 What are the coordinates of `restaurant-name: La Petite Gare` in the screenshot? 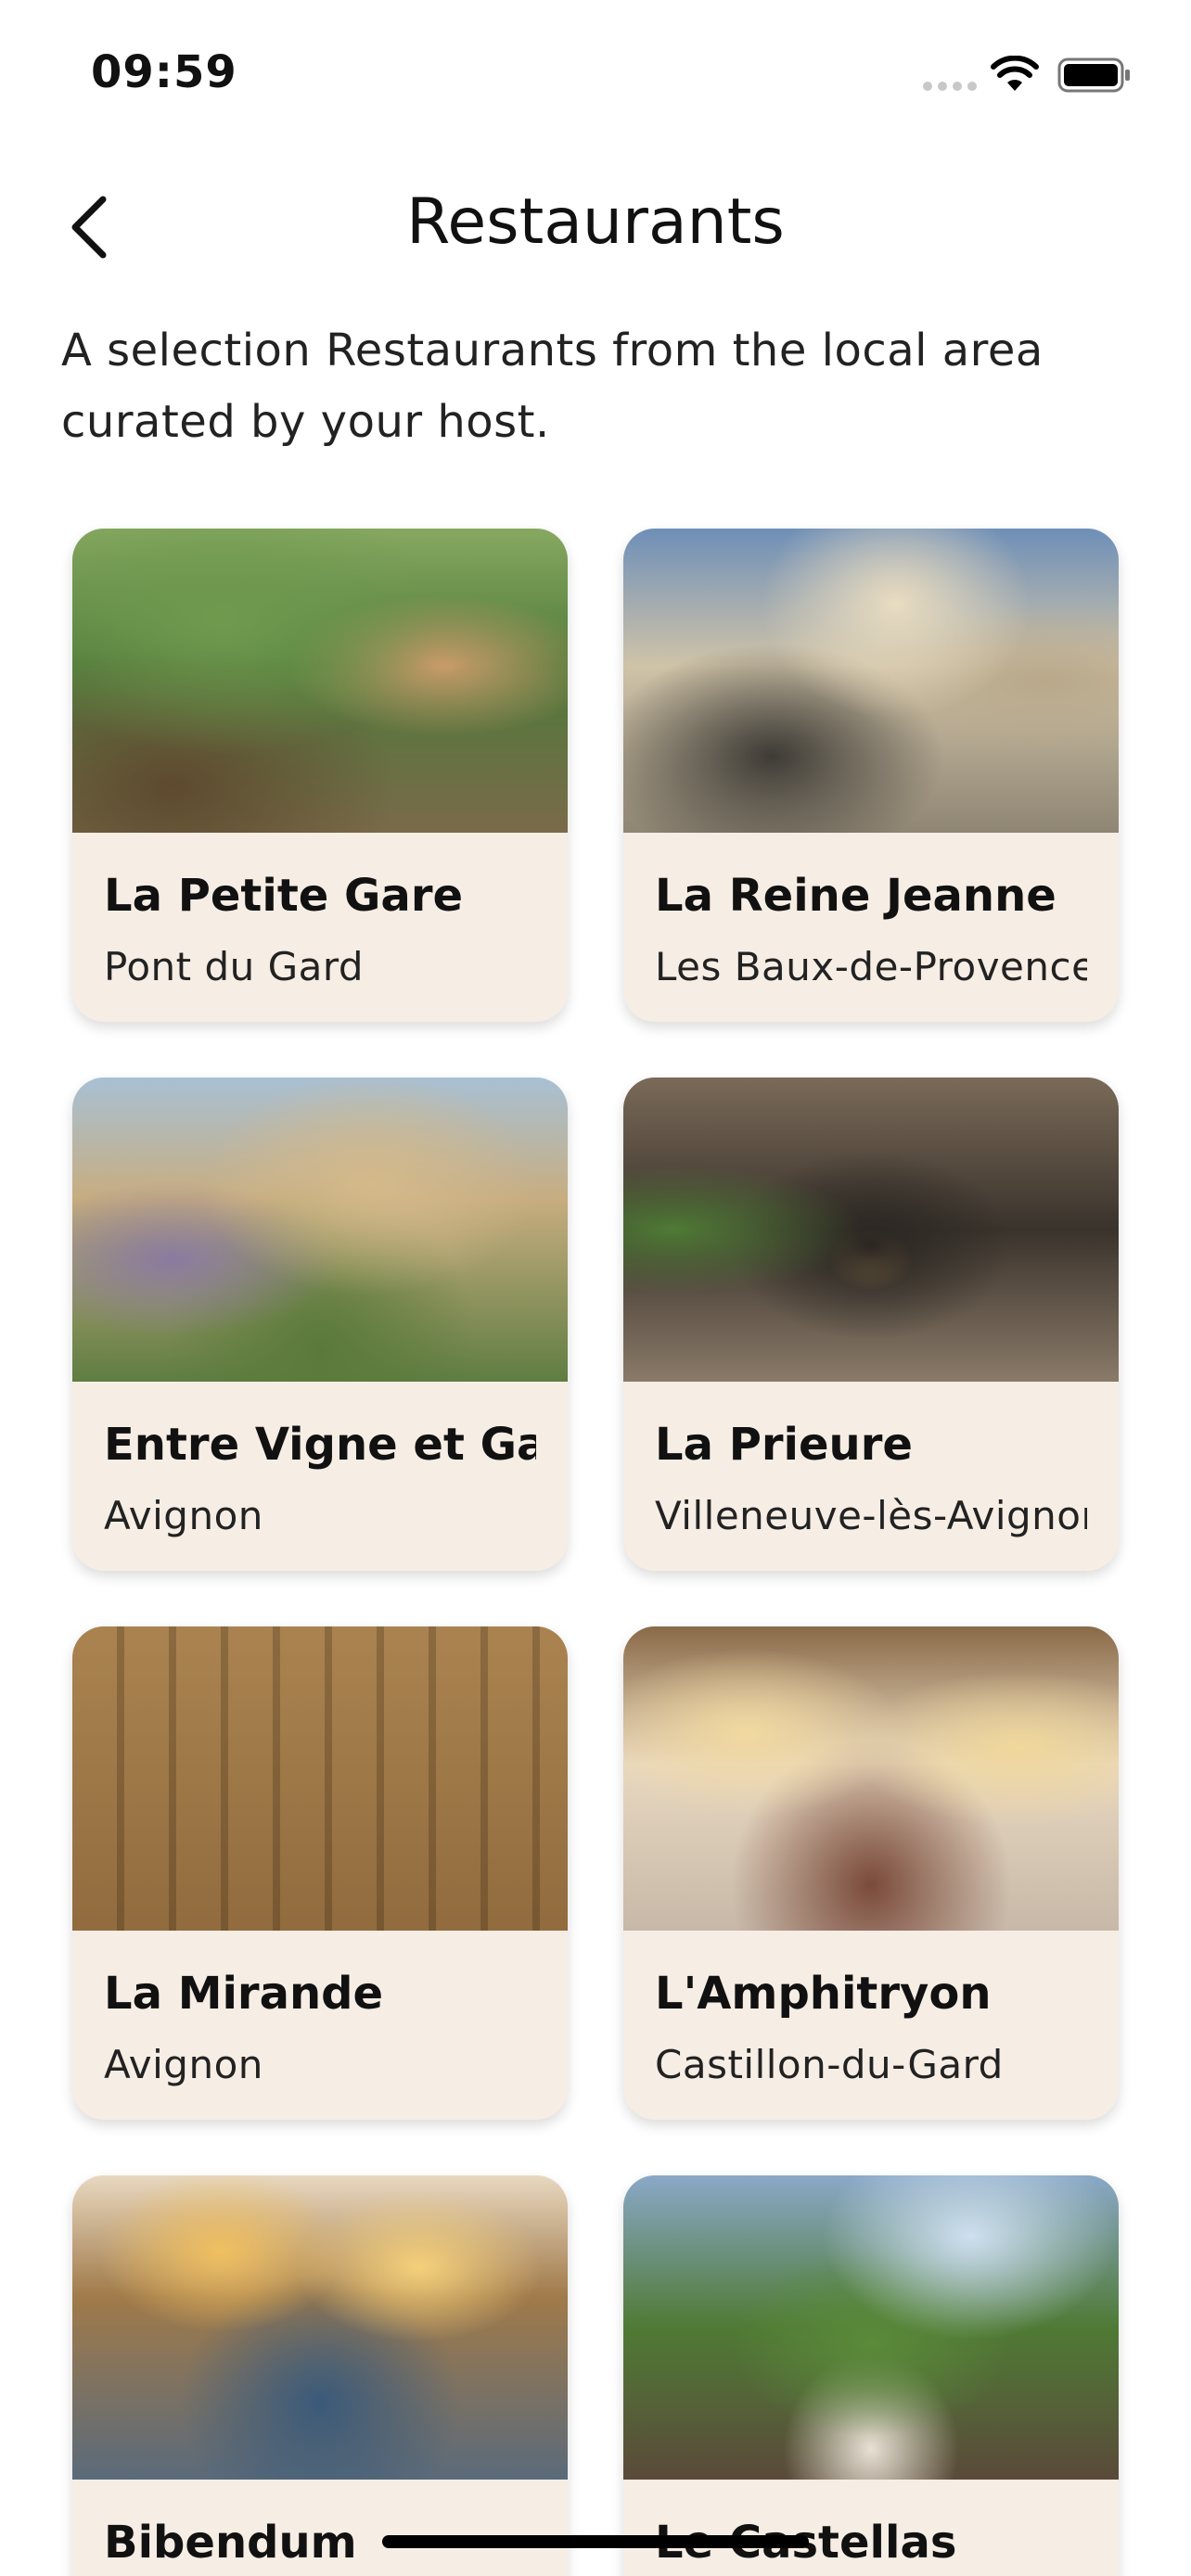 It's located at (284, 896).